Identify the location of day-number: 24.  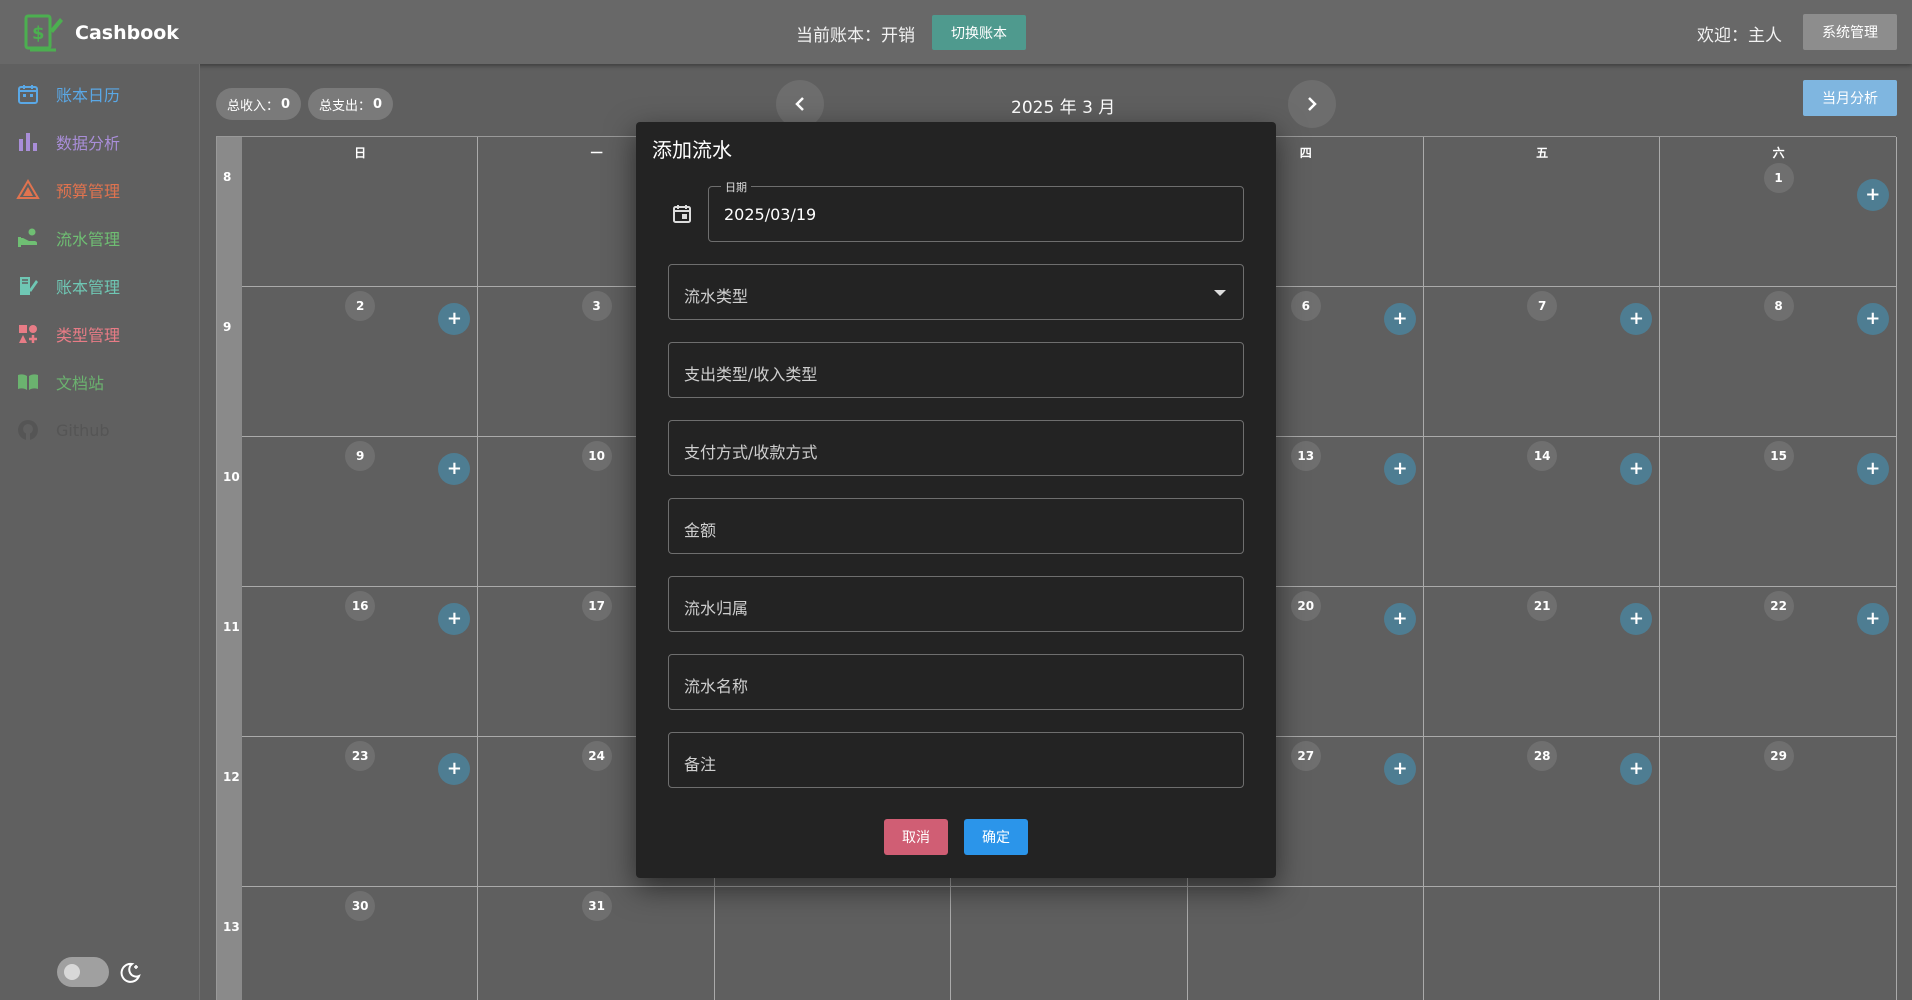
(596, 756).